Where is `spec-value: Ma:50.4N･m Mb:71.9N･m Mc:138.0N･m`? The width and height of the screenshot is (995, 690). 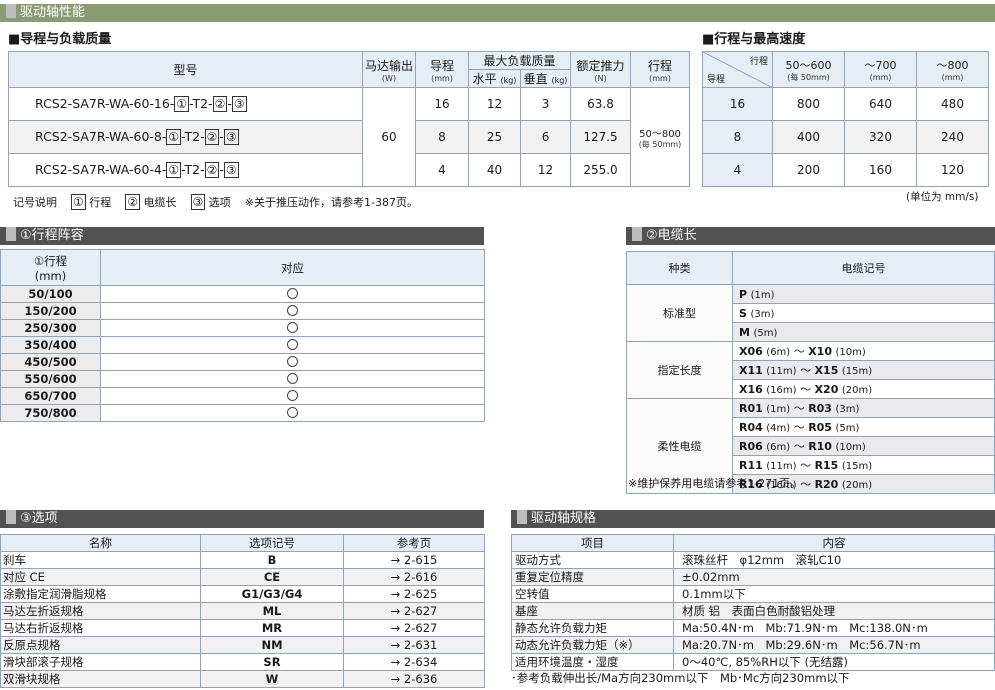 spec-value: Ma:50.4N･m Mb:71.9N･m Mc:138.0N･m is located at coordinates (834, 628).